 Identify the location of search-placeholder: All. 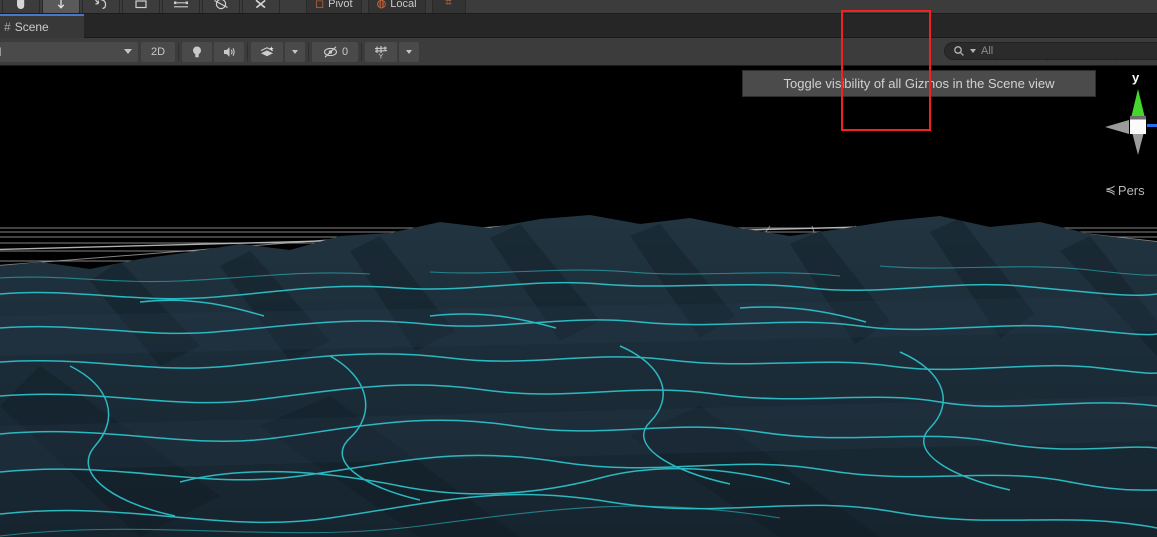
(987, 51).